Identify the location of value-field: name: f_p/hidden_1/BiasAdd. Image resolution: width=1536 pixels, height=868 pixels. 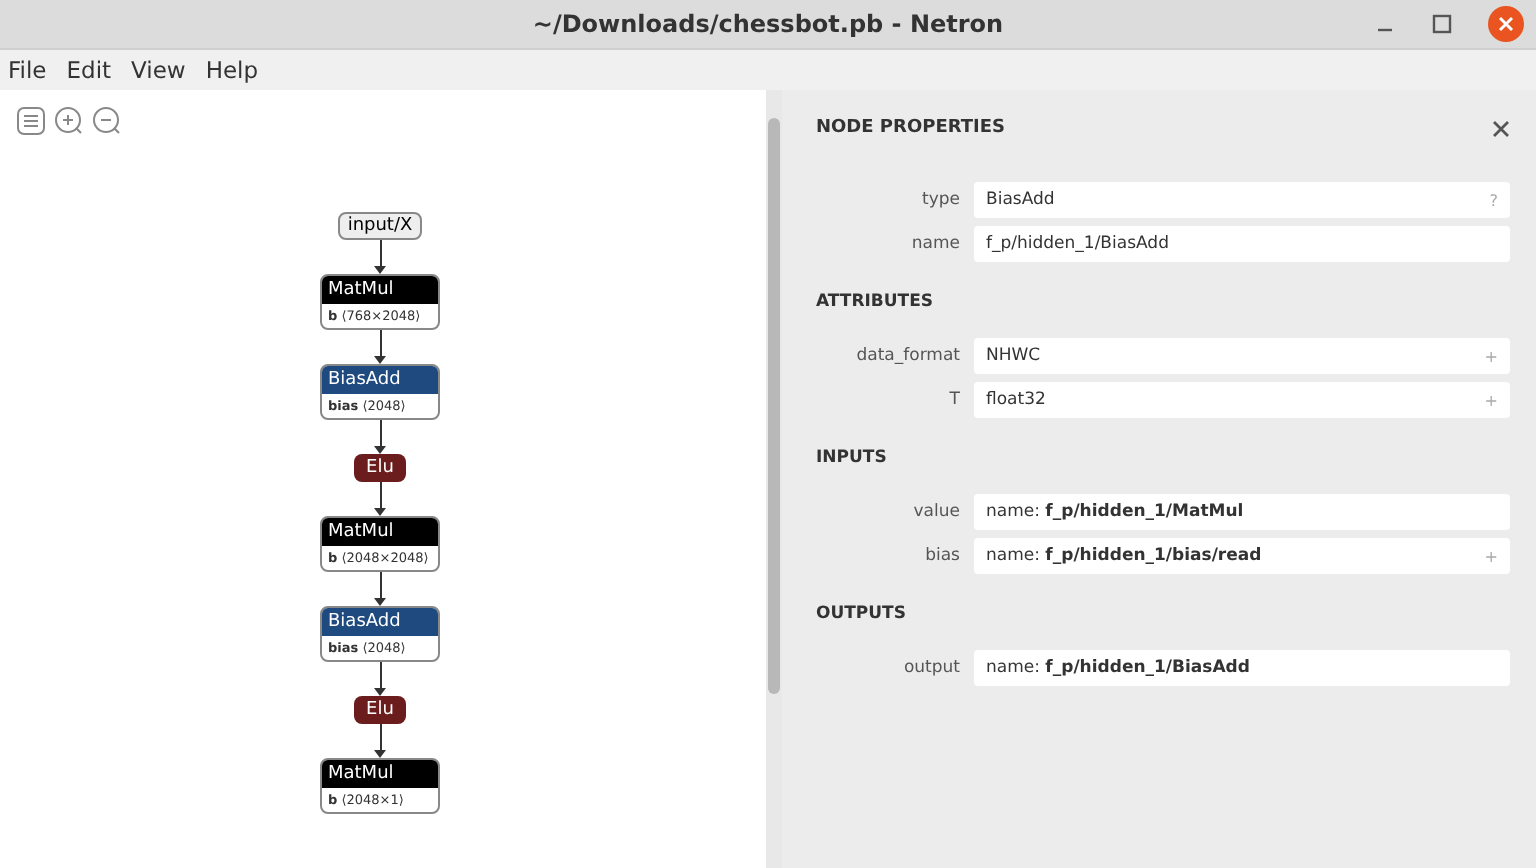
(1242, 668).